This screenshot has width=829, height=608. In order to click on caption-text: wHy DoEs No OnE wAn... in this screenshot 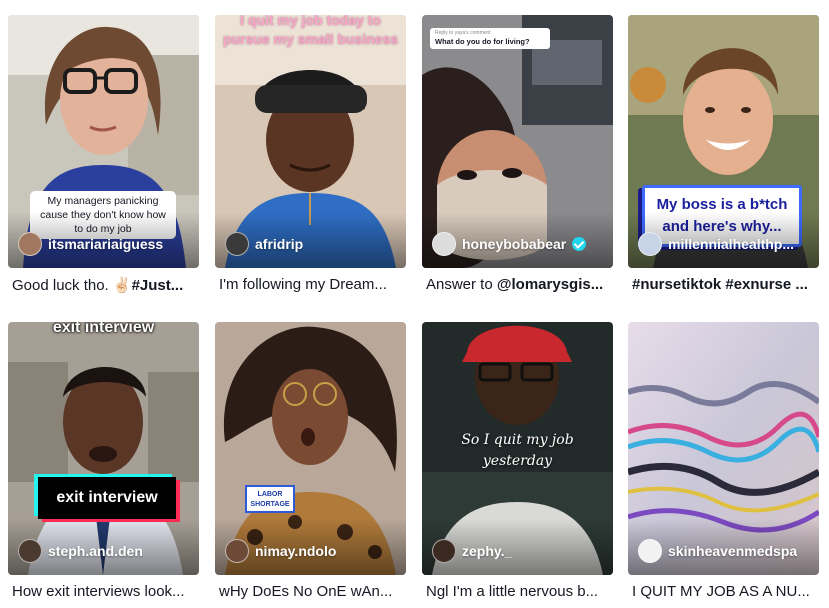, I will do `click(306, 591)`.